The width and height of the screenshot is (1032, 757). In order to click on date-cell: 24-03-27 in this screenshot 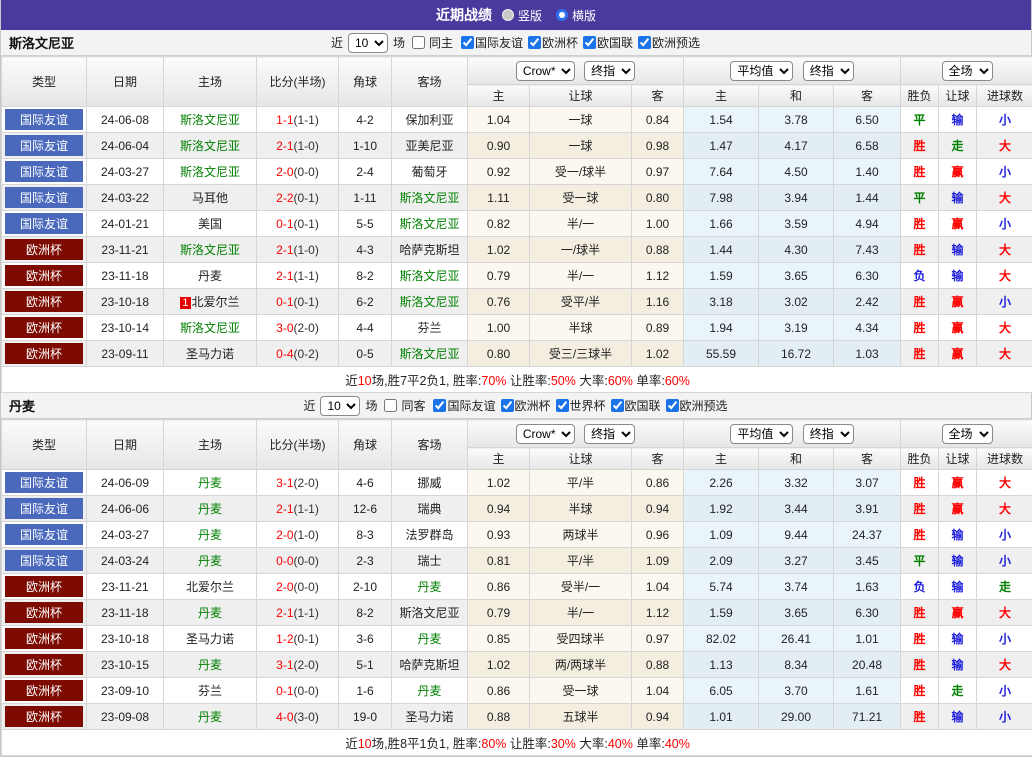, I will do `click(125, 172)`.